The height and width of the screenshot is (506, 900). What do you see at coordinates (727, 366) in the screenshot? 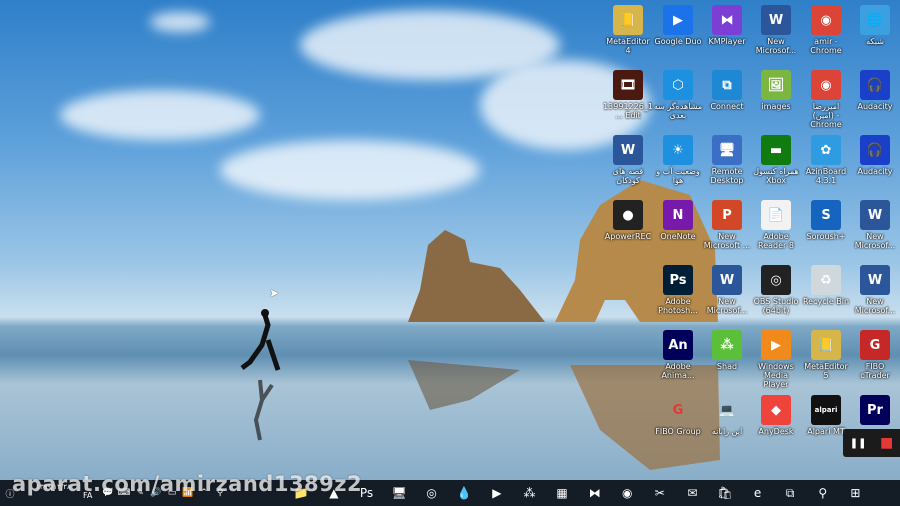
I see `icon-label: Shad` at bounding box center [727, 366].